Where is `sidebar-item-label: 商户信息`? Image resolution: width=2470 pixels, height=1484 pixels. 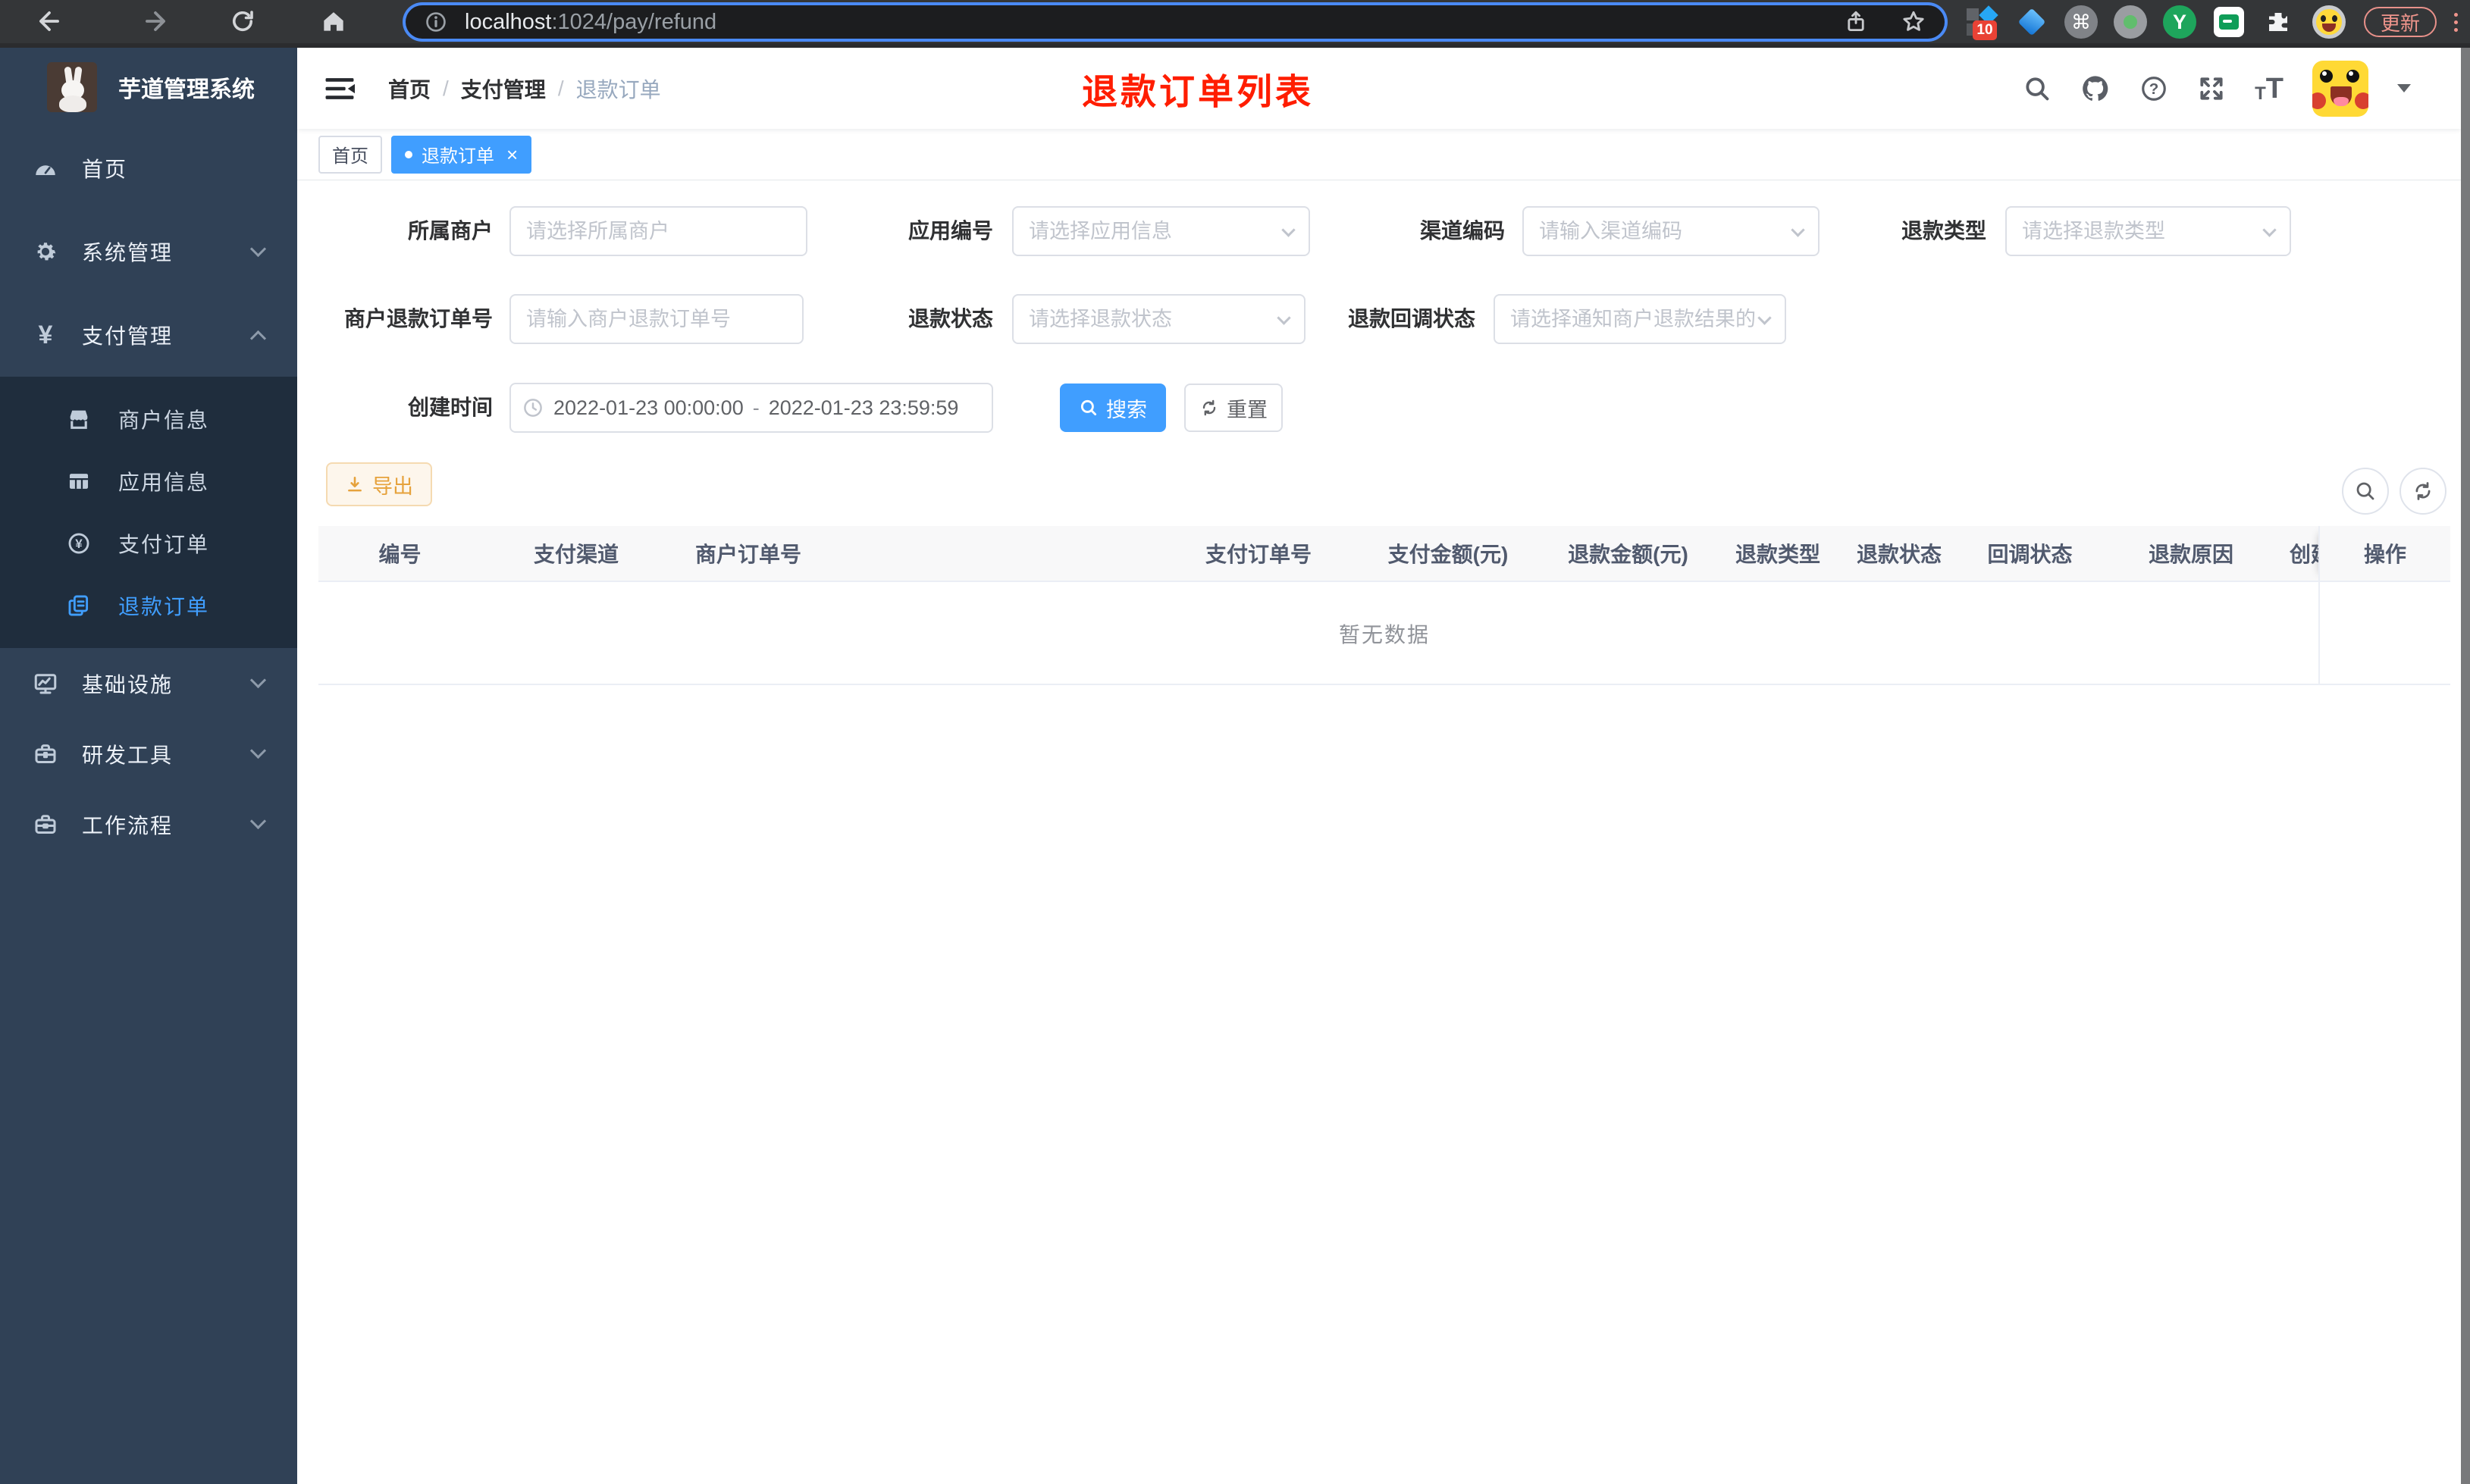 sidebar-item-label: 商户信息 is located at coordinates (164, 421).